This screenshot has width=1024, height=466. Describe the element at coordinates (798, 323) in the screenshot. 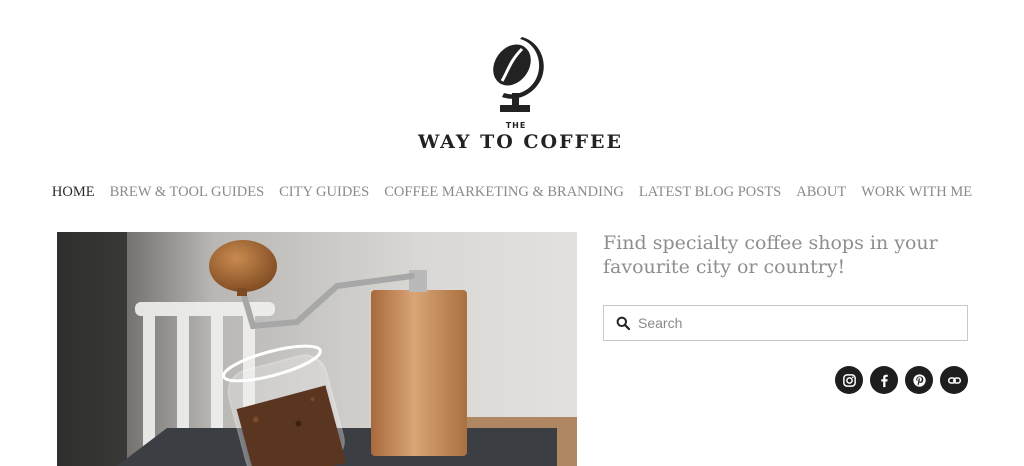

I see `search-input` at that location.